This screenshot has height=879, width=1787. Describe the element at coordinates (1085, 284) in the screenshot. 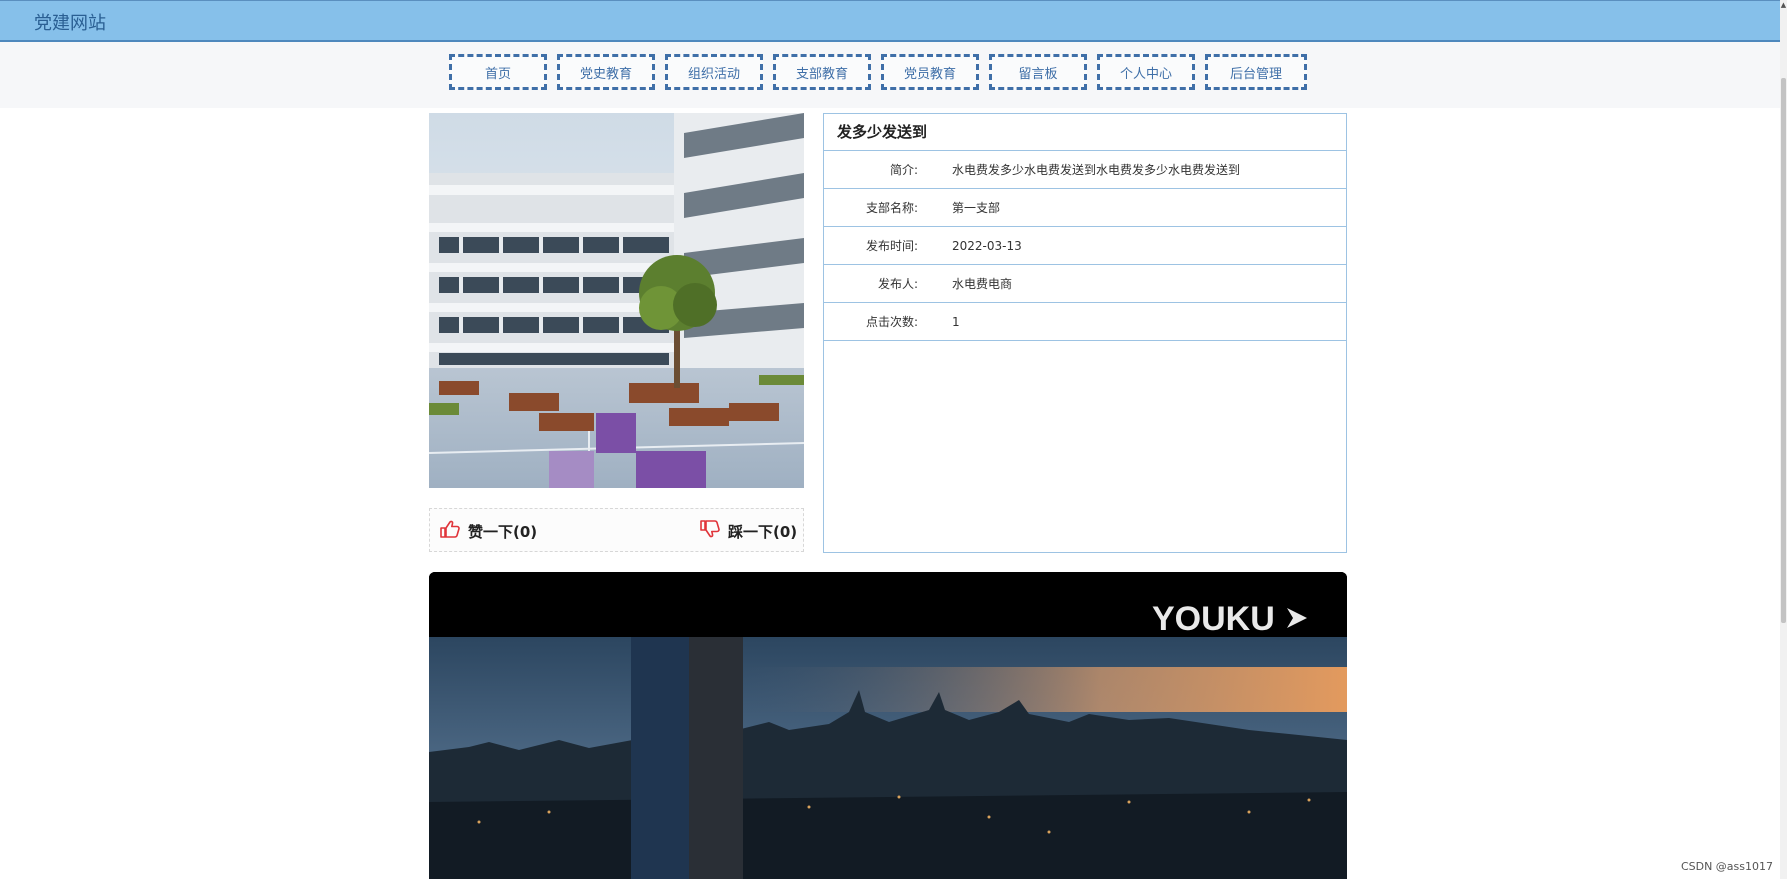

I see `detail-row-publisher: 发布人: 水电费电商` at that location.